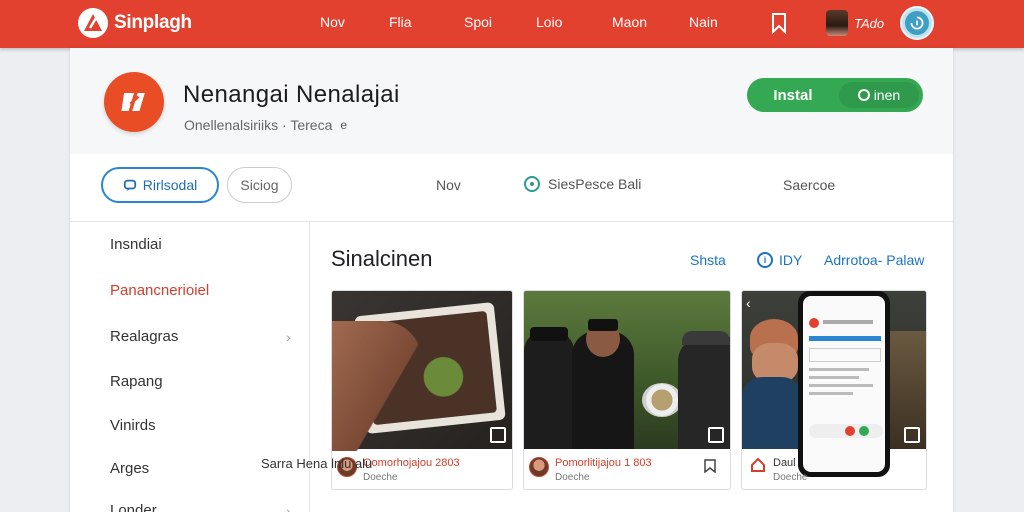 This screenshot has width=1024, height=512. Describe the element at coordinates (793, 95) in the screenshot. I see `install-button: Instal` at that location.